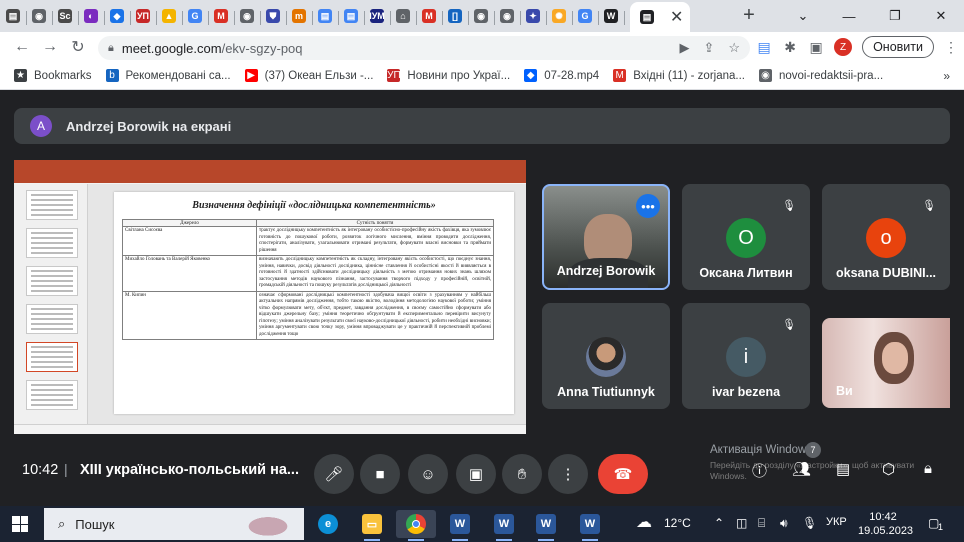 The width and height of the screenshot is (964, 542). Describe the element at coordinates (660, 17) in the screenshot. I see `tab-meet-active: ▤ ✕` at that location.